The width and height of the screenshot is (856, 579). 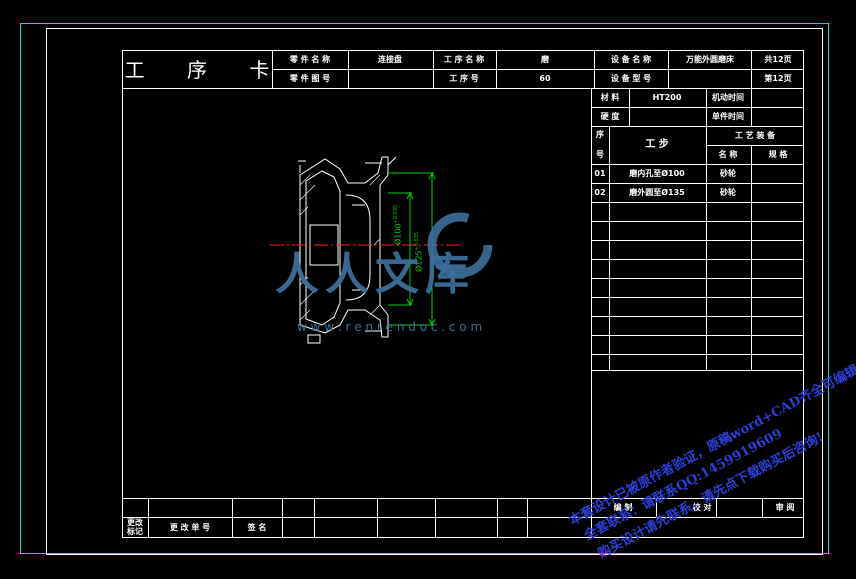 What do you see at coordinates (464, 59) in the screenshot?
I see `process-name-label: 工 序 名 称` at bounding box center [464, 59].